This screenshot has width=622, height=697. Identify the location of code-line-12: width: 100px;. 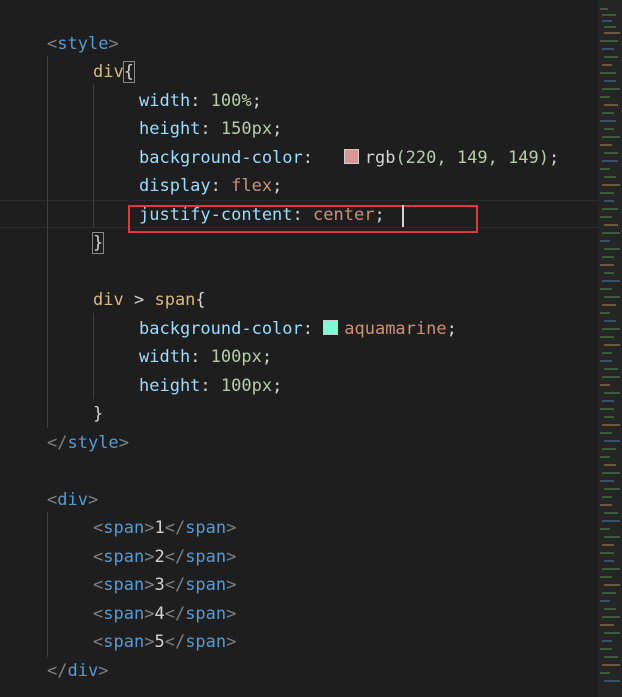
(206, 357).